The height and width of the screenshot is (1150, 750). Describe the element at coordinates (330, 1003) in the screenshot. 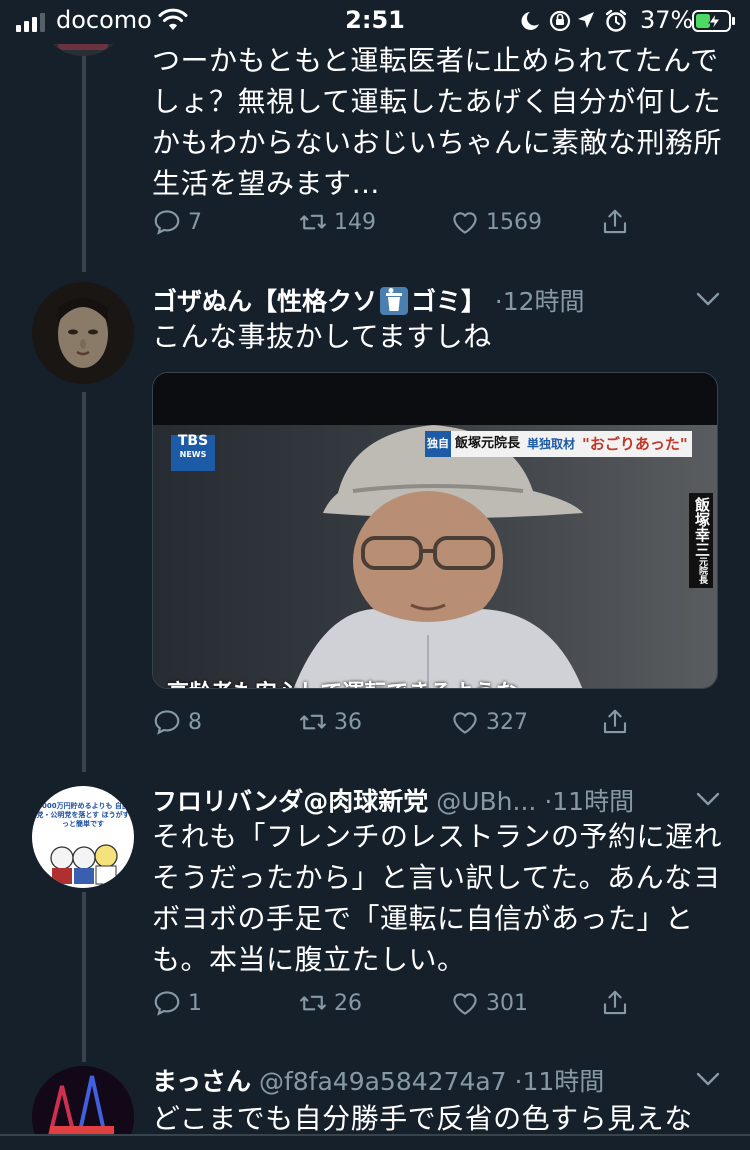

I see `retweet-button: 26` at that location.